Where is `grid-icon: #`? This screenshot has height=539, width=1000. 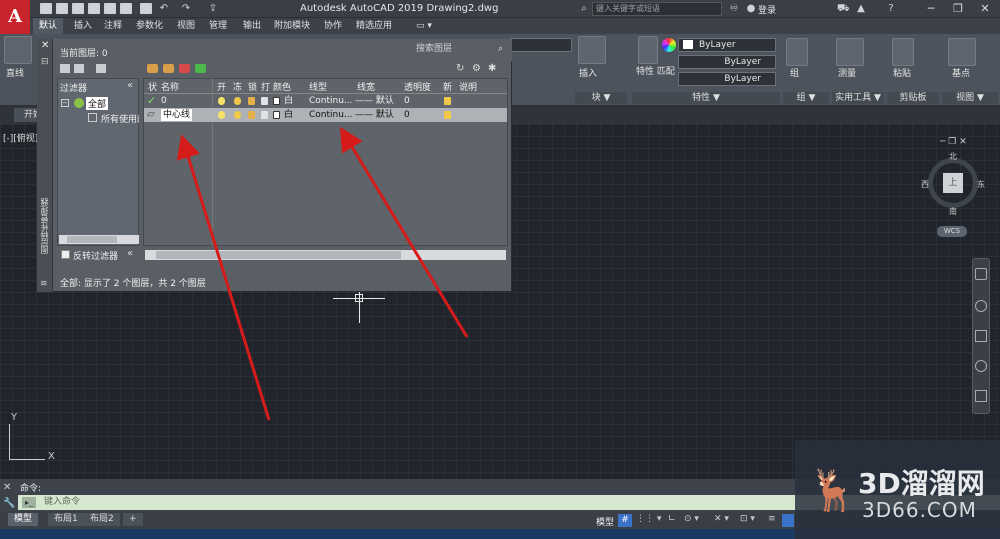 grid-icon: # is located at coordinates (625, 520).